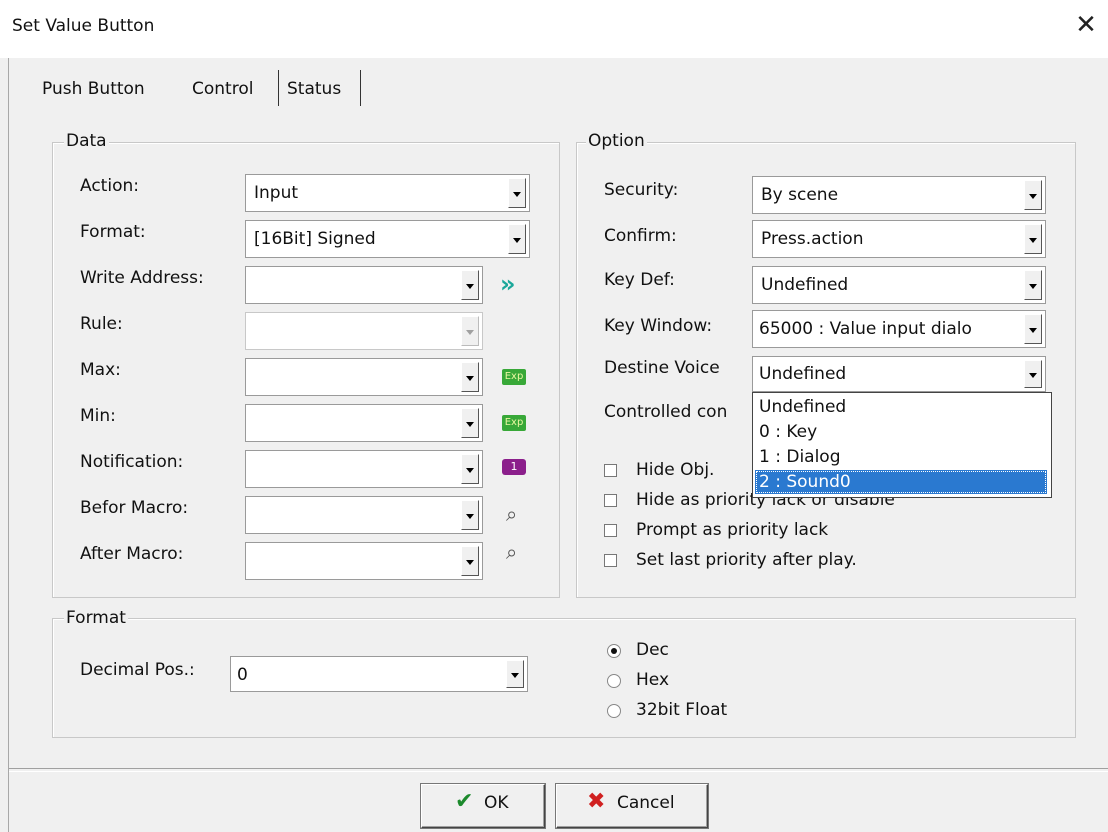 Image resolution: width=1108 pixels, height=832 pixels. What do you see at coordinates (610, 500) in the screenshot?
I see `hide-priority-checkbox` at bounding box center [610, 500].